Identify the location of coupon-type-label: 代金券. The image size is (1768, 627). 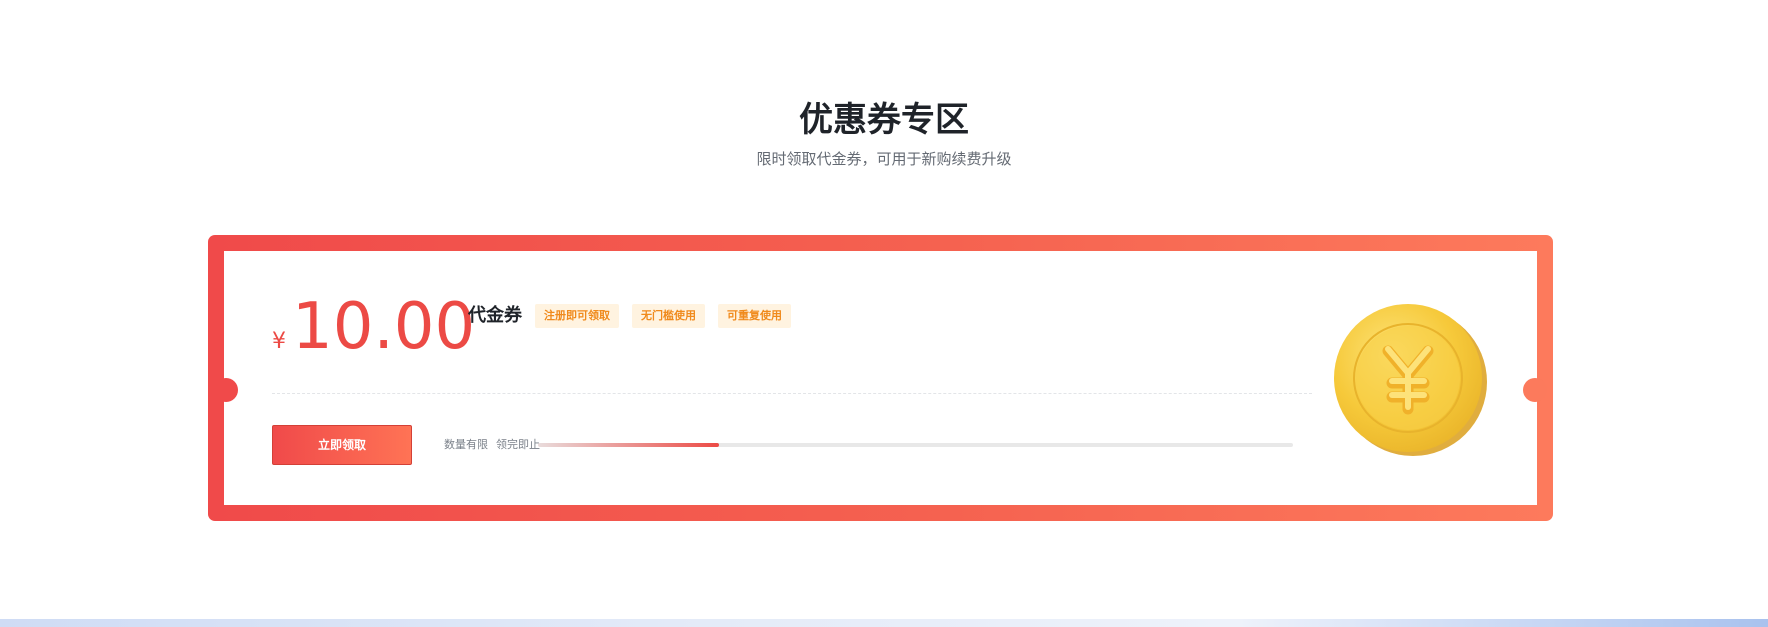
(495, 315).